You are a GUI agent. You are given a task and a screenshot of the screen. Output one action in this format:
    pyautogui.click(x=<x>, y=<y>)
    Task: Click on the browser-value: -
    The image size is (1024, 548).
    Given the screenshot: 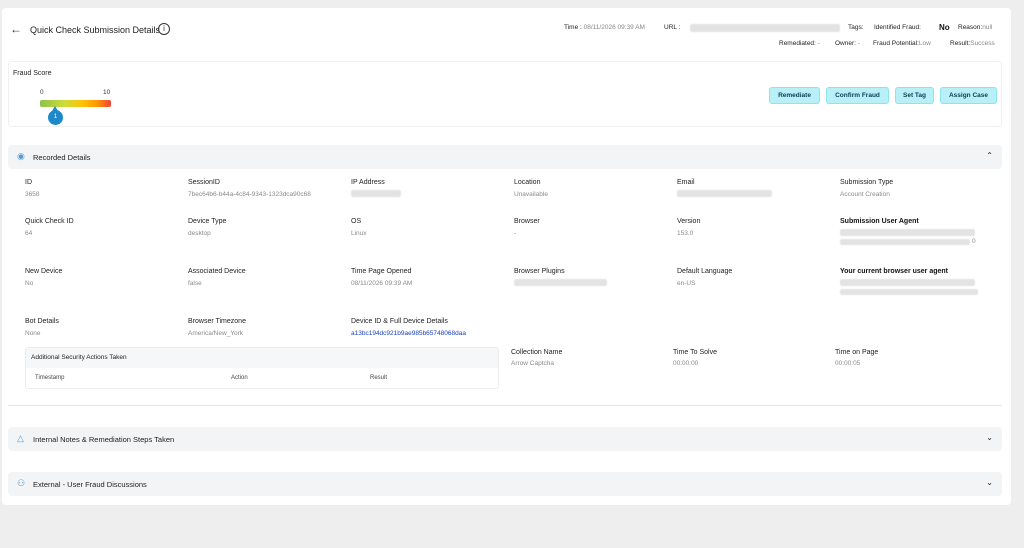 What is the action you would take?
    pyautogui.click(x=515, y=233)
    